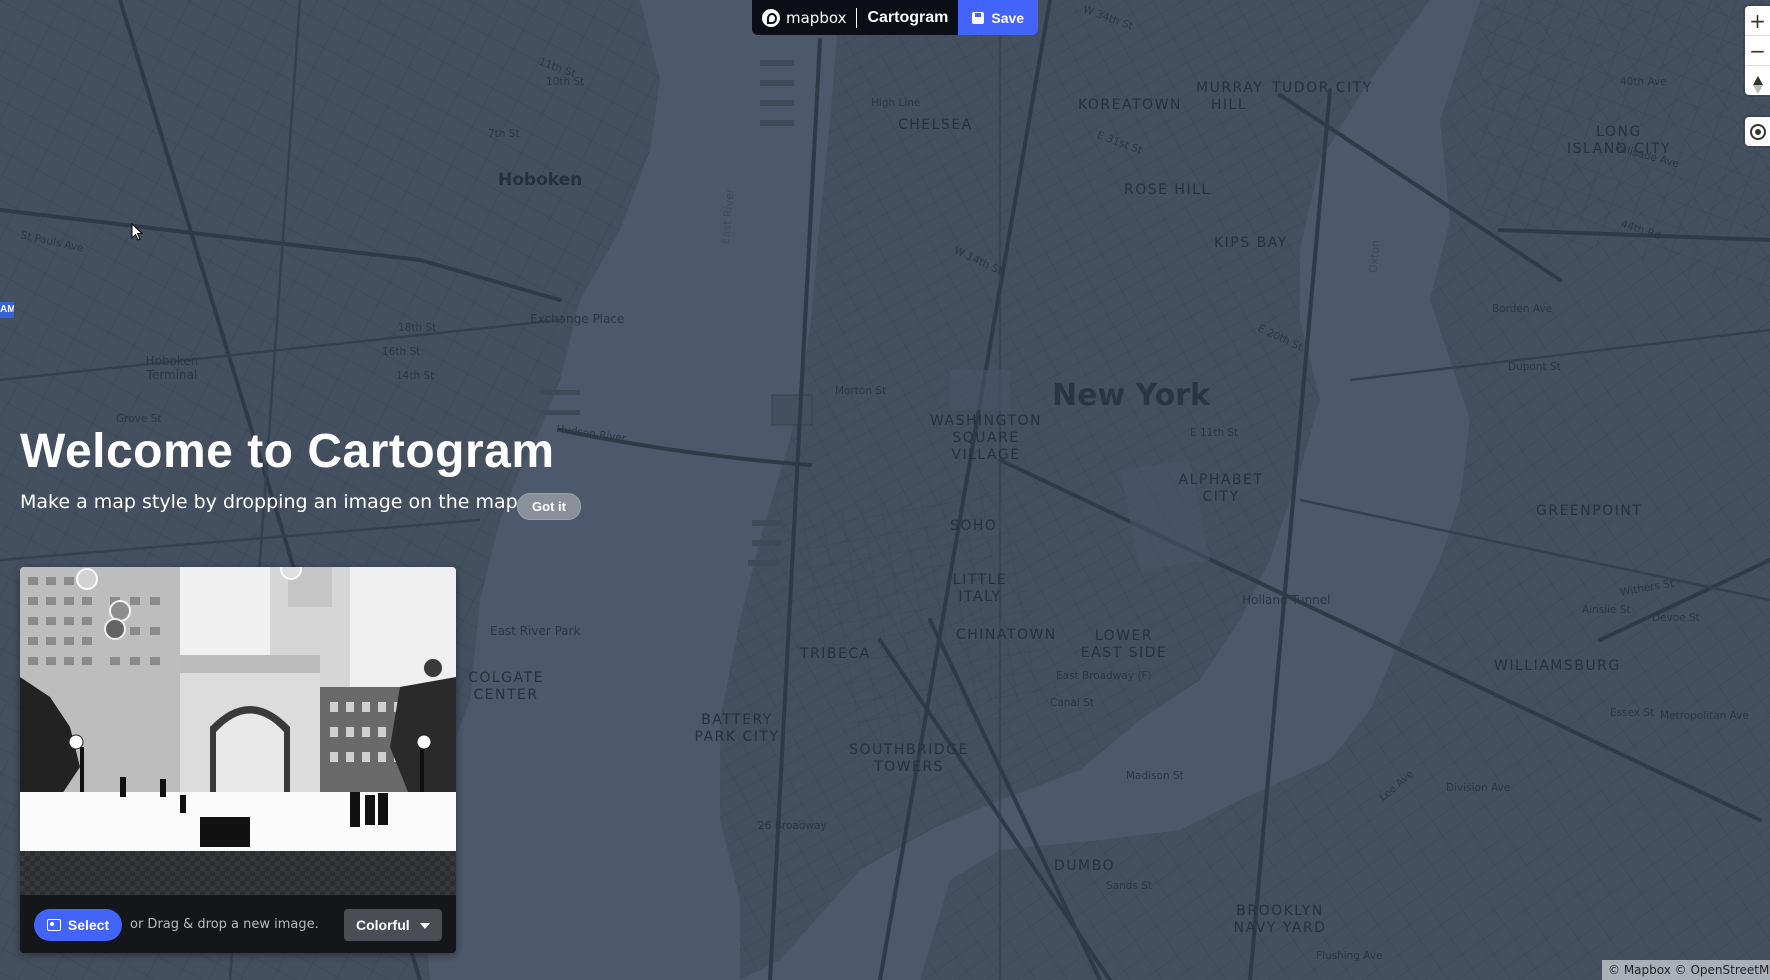 The width and height of the screenshot is (1770, 980). Describe the element at coordinates (137, 232) in the screenshot. I see `mouse-cursor-icon` at that location.